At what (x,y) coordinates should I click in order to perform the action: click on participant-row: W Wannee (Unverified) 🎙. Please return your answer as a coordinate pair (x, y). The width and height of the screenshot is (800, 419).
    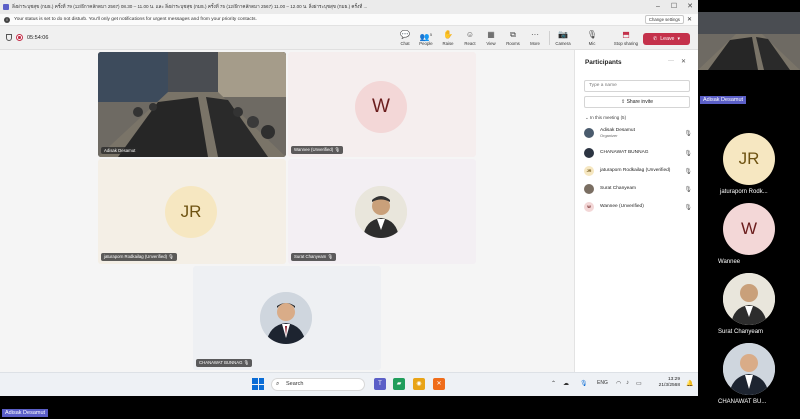
    Looking at the image, I should click on (638, 207).